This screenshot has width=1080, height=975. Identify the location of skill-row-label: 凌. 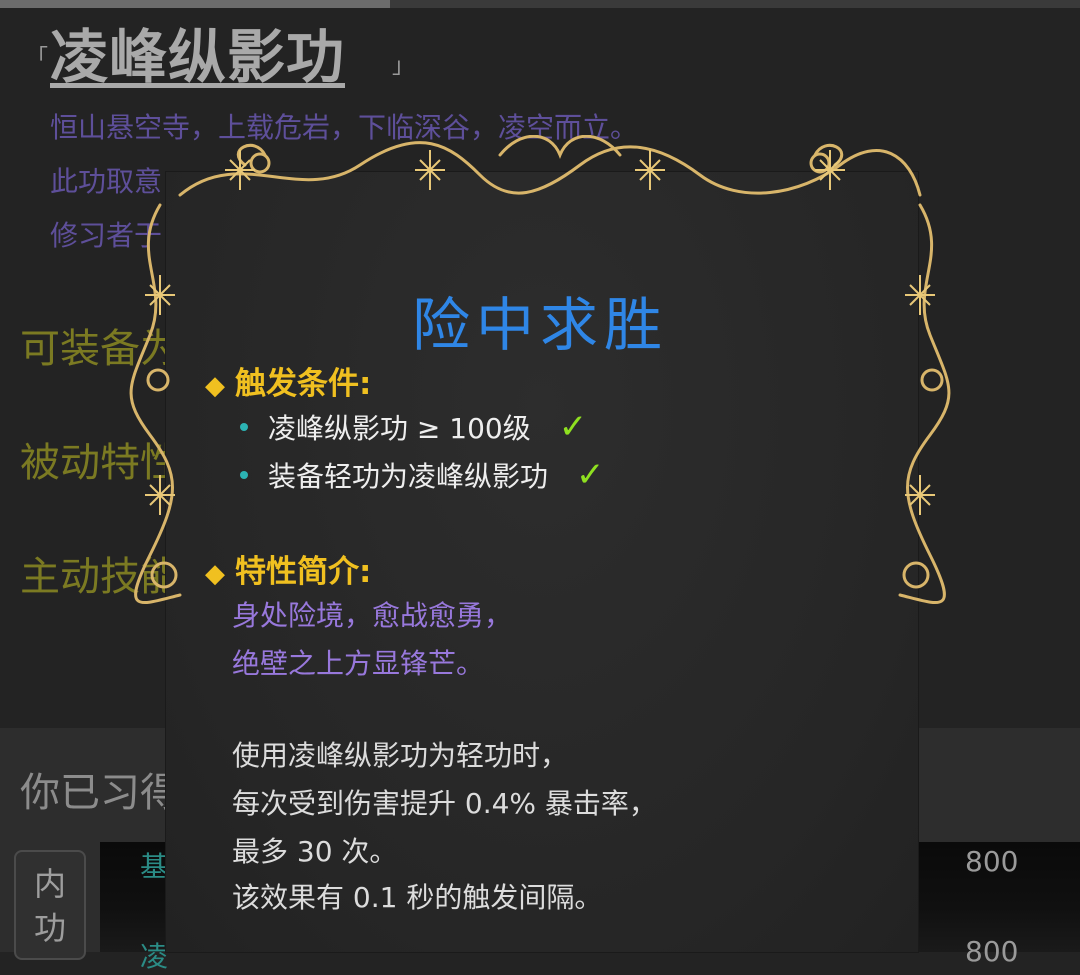
(154, 955).